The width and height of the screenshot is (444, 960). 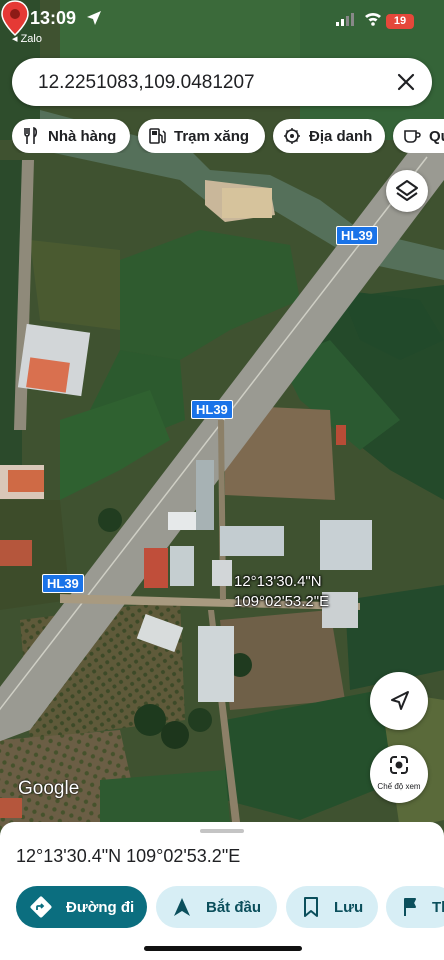 What do you see at coordinates (311, 907) in the screenshot?
I see `bookmark-icon` at bounding box center [311, 907].